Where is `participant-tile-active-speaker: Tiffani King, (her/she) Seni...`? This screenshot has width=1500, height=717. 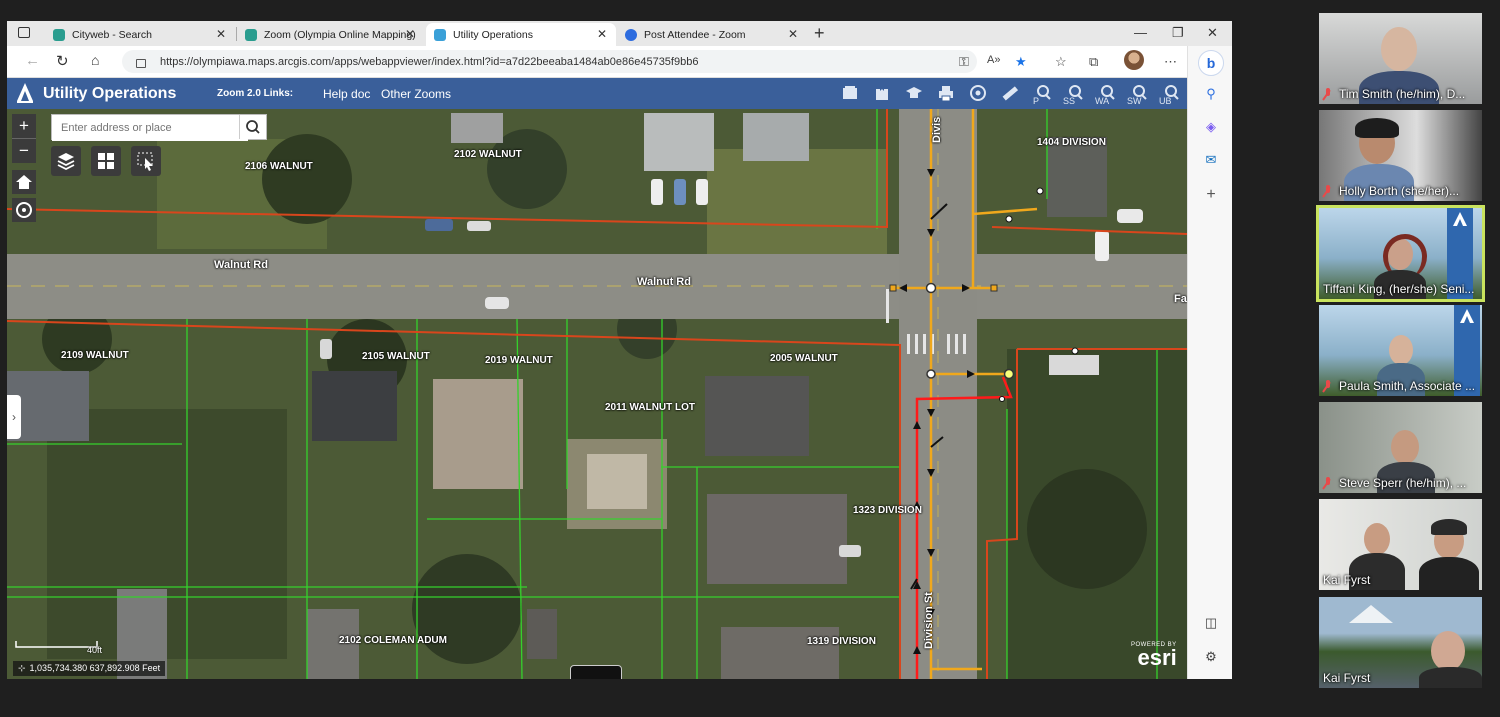
participant-tile-active-speaker: Tiffani King, (her/she) Seni... is located at coordinates (1400, 253).